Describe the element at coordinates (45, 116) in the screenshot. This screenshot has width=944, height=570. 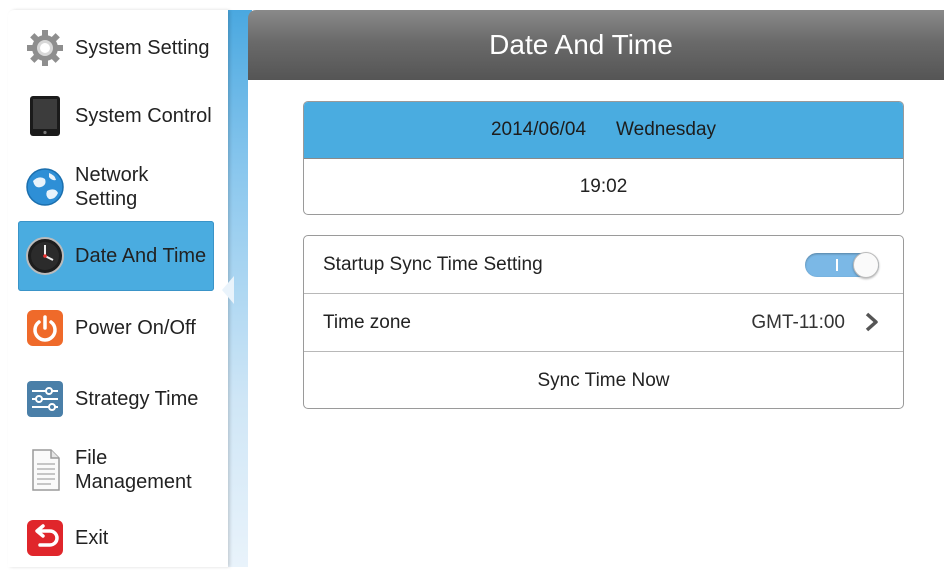
I see `tablet-icon` at that location.